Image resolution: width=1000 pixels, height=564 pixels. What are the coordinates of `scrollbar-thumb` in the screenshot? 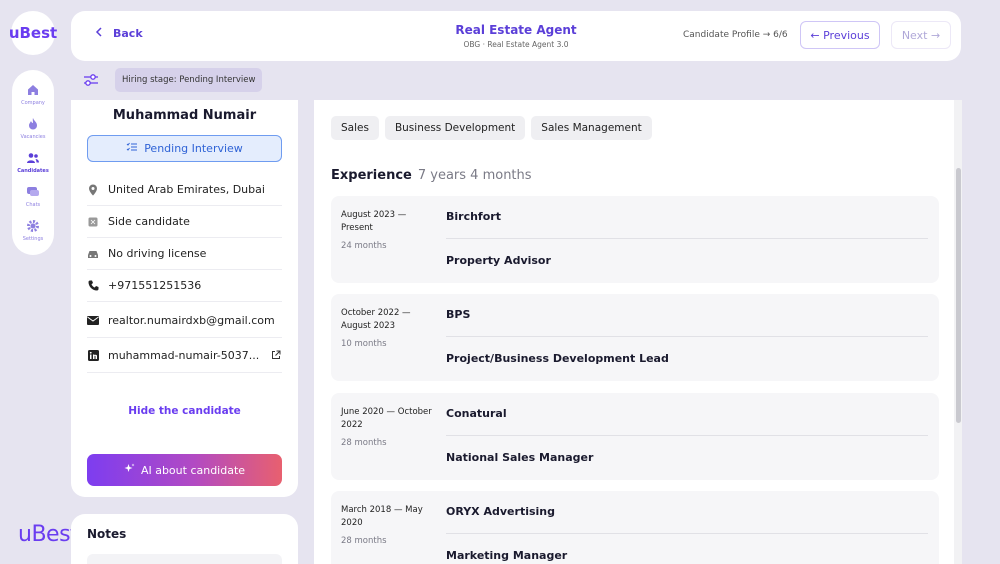 It's located at (958, 295).